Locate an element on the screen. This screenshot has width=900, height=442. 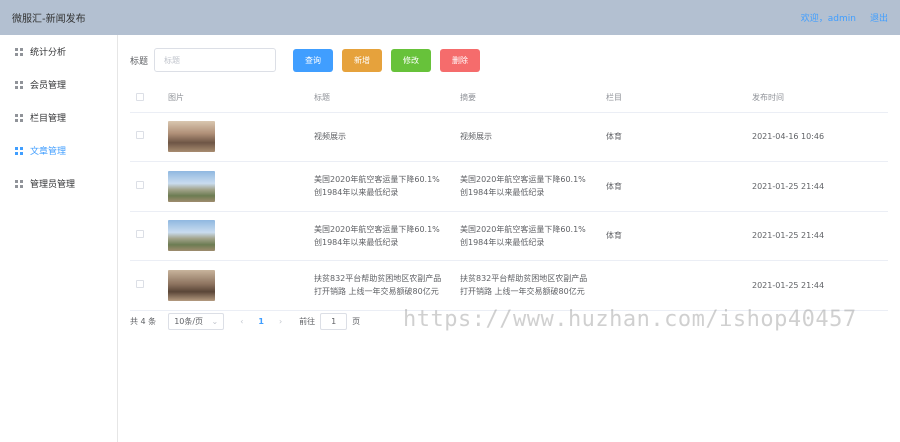
column-header-time: 发布时间 is located at coordinates (817, 98).